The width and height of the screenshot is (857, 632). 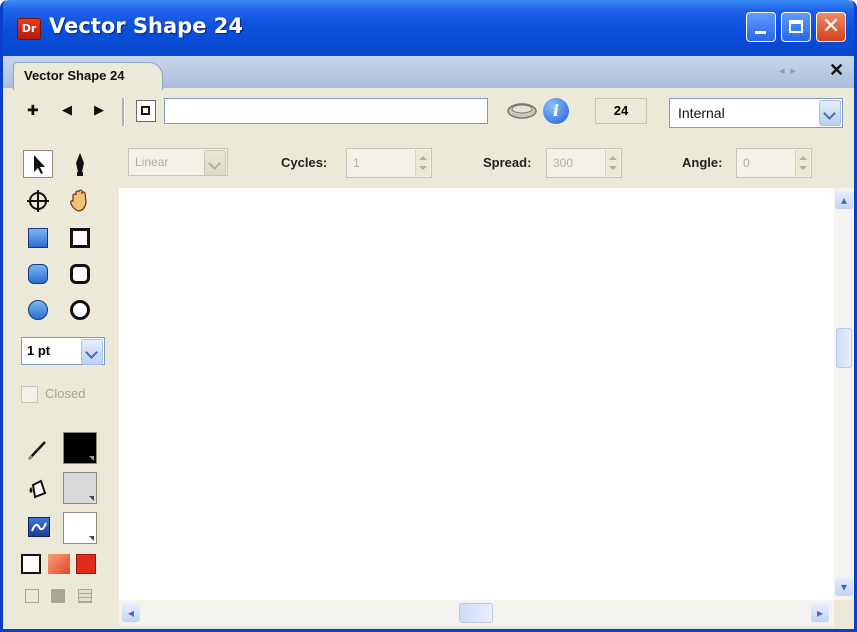 What do you see at coordinates (86, 564) in the screenshot?
I see `default-colors-icon` at bounding box center [86, 564].